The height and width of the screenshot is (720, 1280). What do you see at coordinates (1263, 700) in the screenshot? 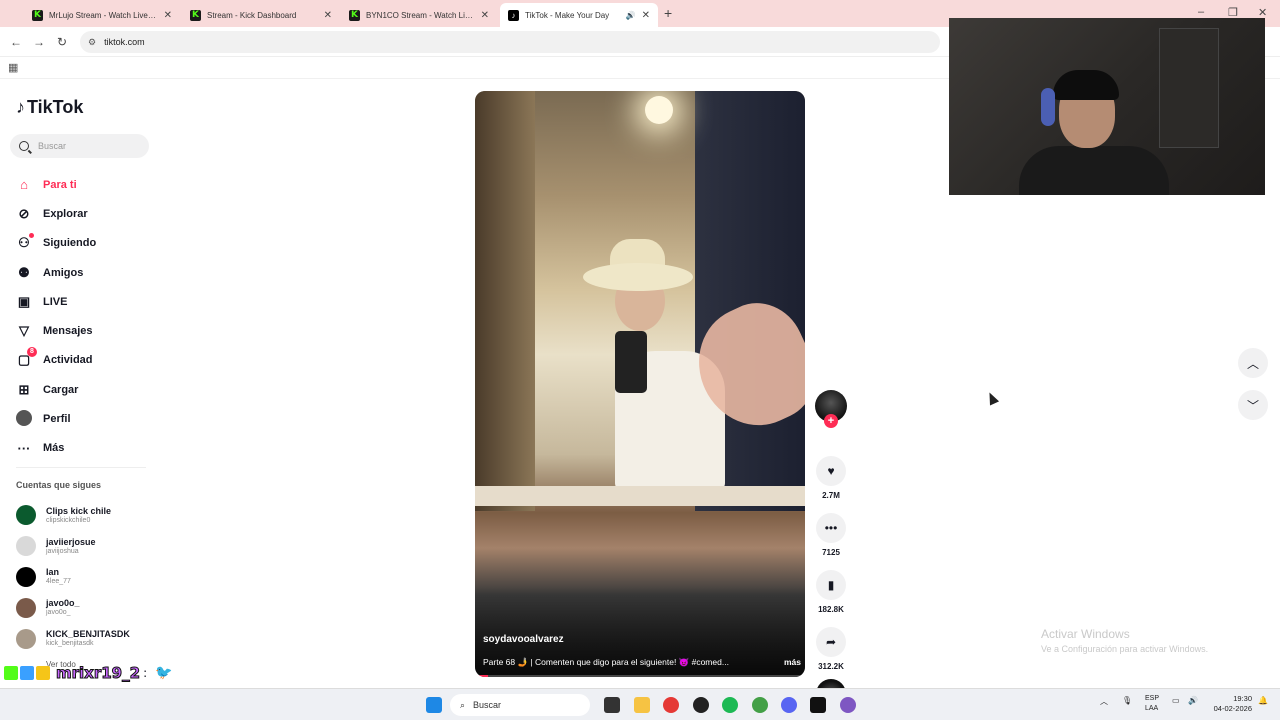
I see `notification-bell-icon: 🔔` at bounding box center [1263, 700].